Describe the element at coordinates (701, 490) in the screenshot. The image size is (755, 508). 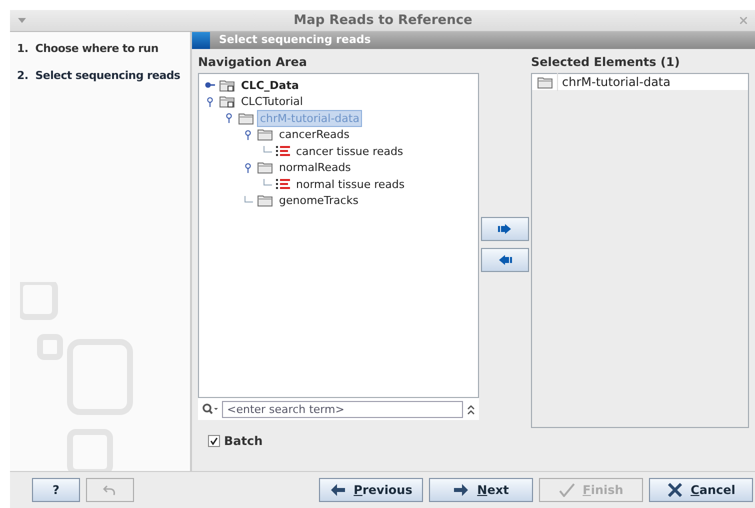
I see `cancel-button: Cancel` at that location.